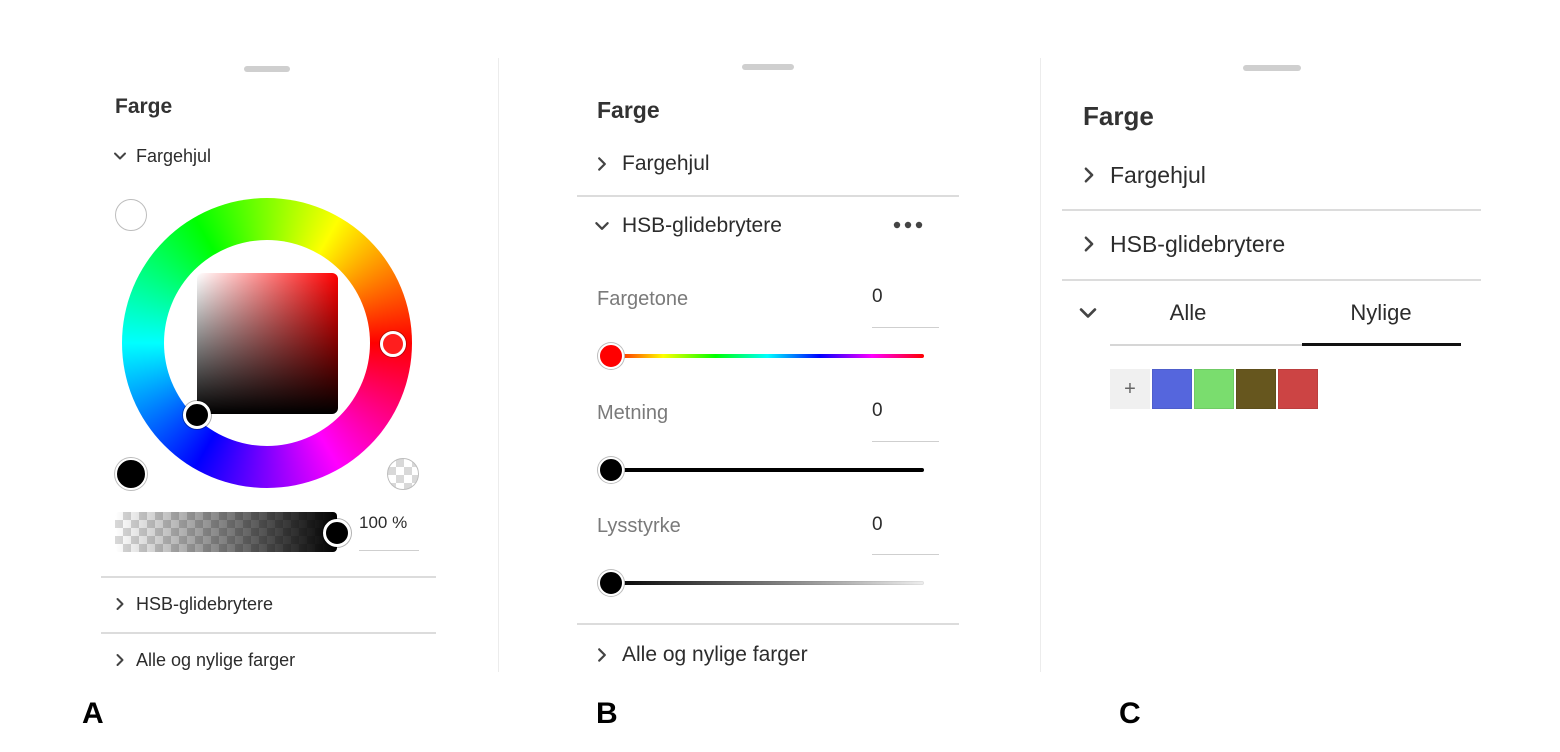 This screenshot has width=1560, height=752. What do you see at coordinates (1381, 313) in the screenshot?
I see `tab-recent: Nylige` at bounding box center [1381, 313].